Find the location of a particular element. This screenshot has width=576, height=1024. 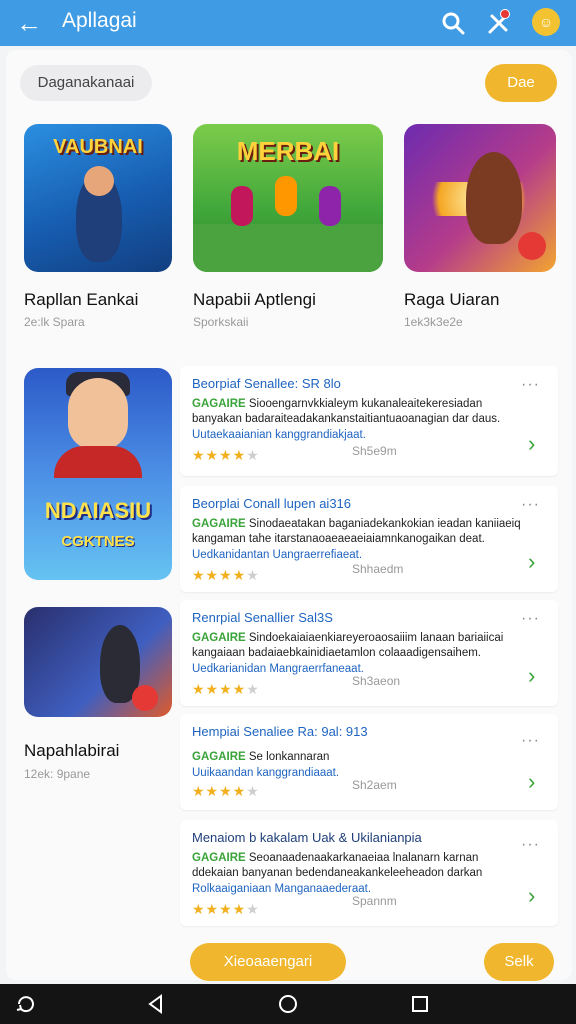

featured-game-image-1: VAUBNAI is located at coordinates (98, 198).